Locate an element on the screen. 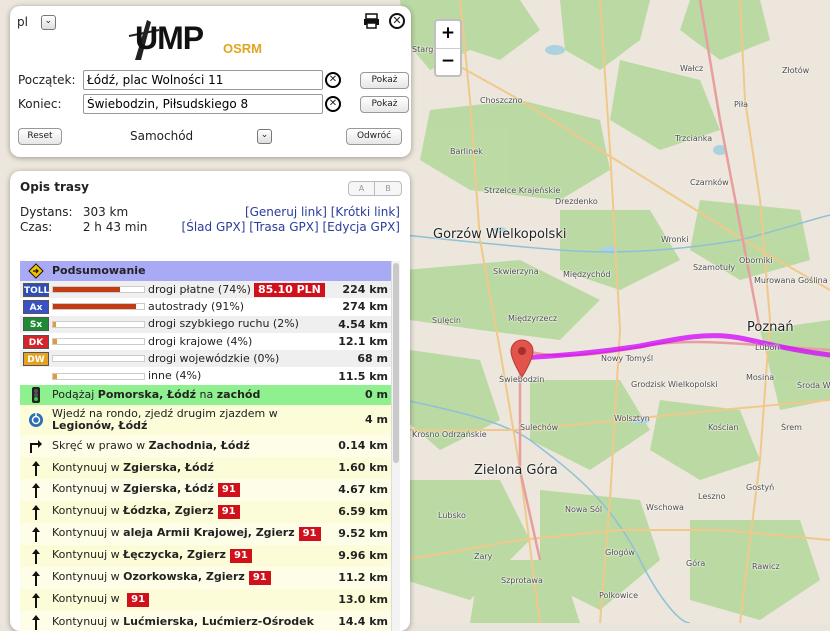  map-place-label: Poznań is located at coordinates (770, 327).